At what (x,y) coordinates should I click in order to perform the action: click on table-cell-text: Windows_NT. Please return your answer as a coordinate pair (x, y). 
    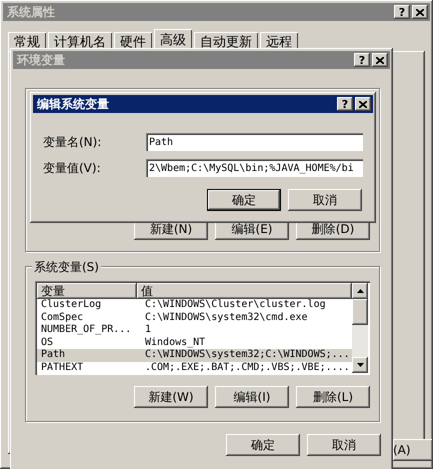
    Looking at the image, I should click on (175, 342).